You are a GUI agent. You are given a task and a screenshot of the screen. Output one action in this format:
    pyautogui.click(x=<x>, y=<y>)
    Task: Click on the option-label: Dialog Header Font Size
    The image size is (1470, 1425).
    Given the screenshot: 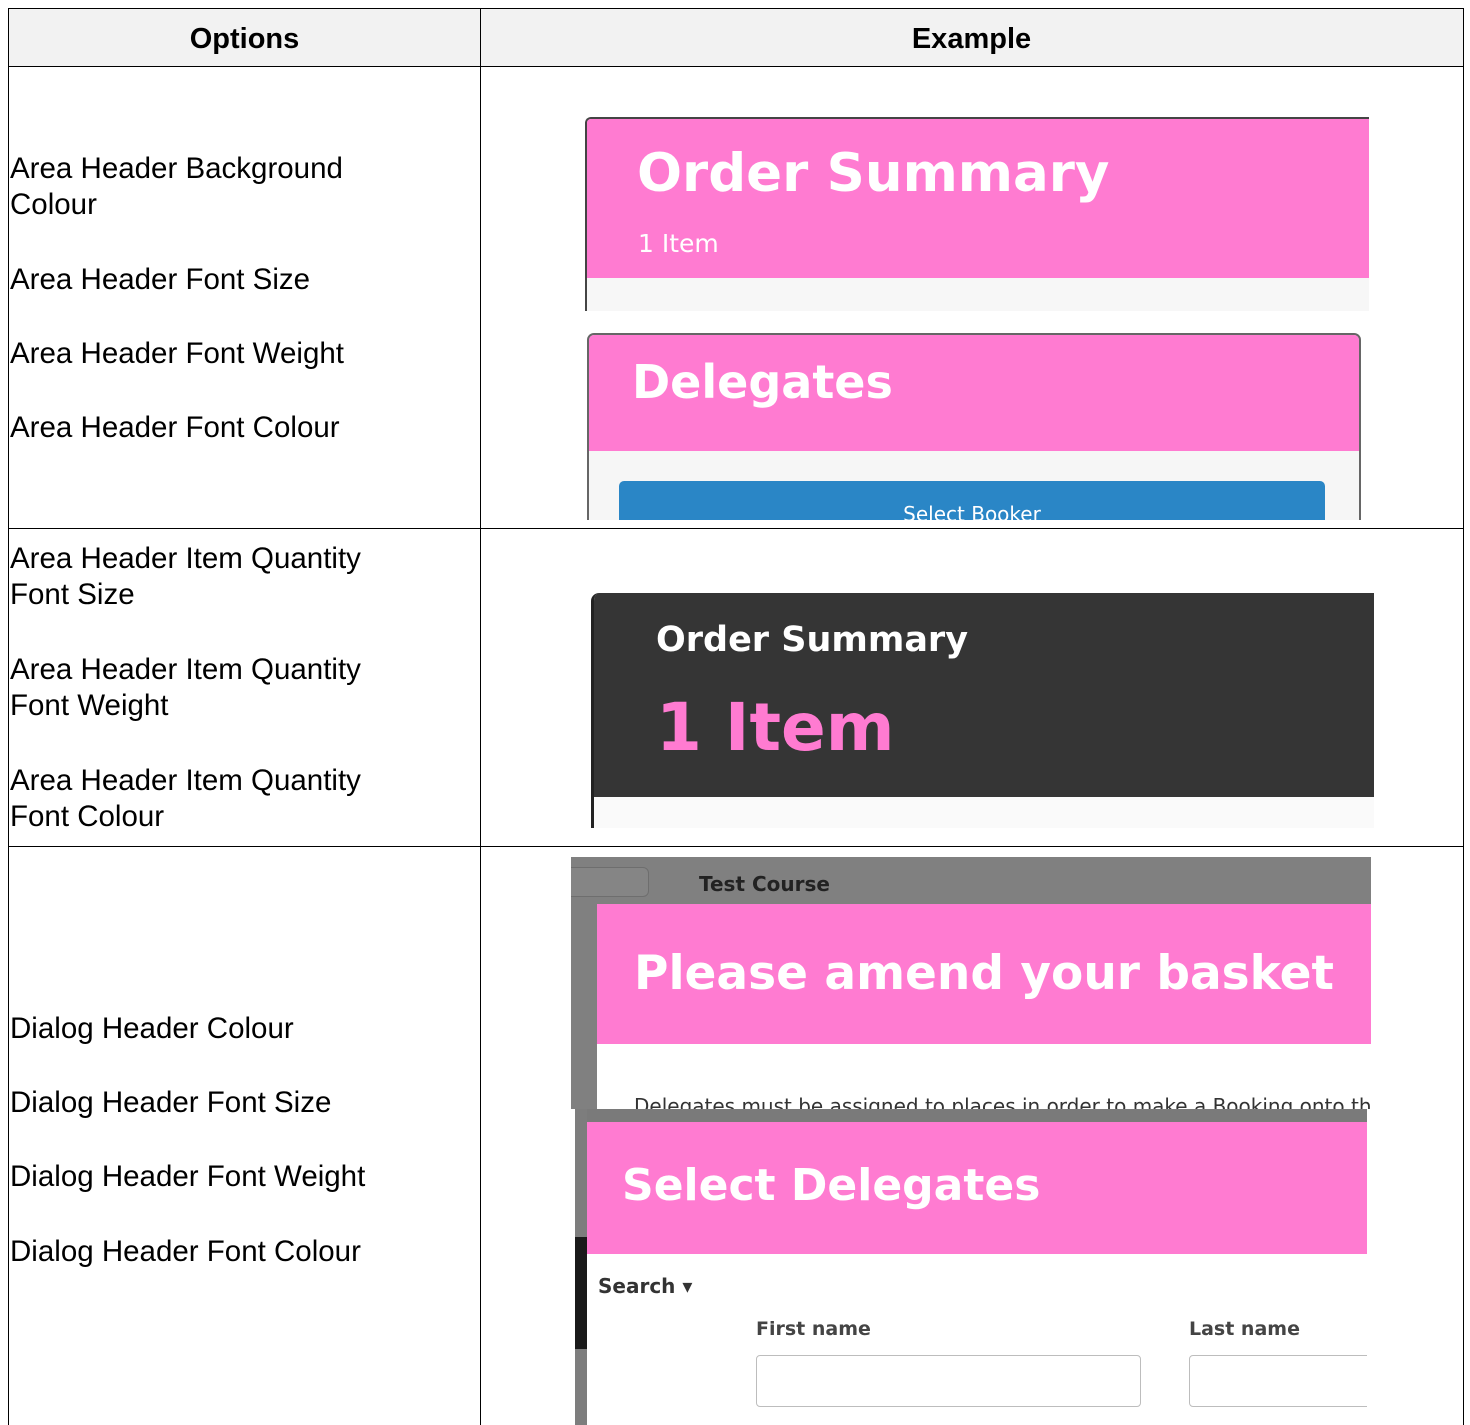 What is the action you would take?
    pyautogui.click(x=171, y=1102)
    